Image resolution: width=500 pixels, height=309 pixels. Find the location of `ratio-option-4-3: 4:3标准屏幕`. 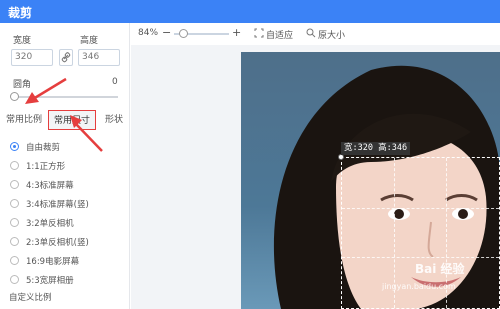

ratio-option-4-3: 4:3标准屏幕 is located at coordinates (65, 184).